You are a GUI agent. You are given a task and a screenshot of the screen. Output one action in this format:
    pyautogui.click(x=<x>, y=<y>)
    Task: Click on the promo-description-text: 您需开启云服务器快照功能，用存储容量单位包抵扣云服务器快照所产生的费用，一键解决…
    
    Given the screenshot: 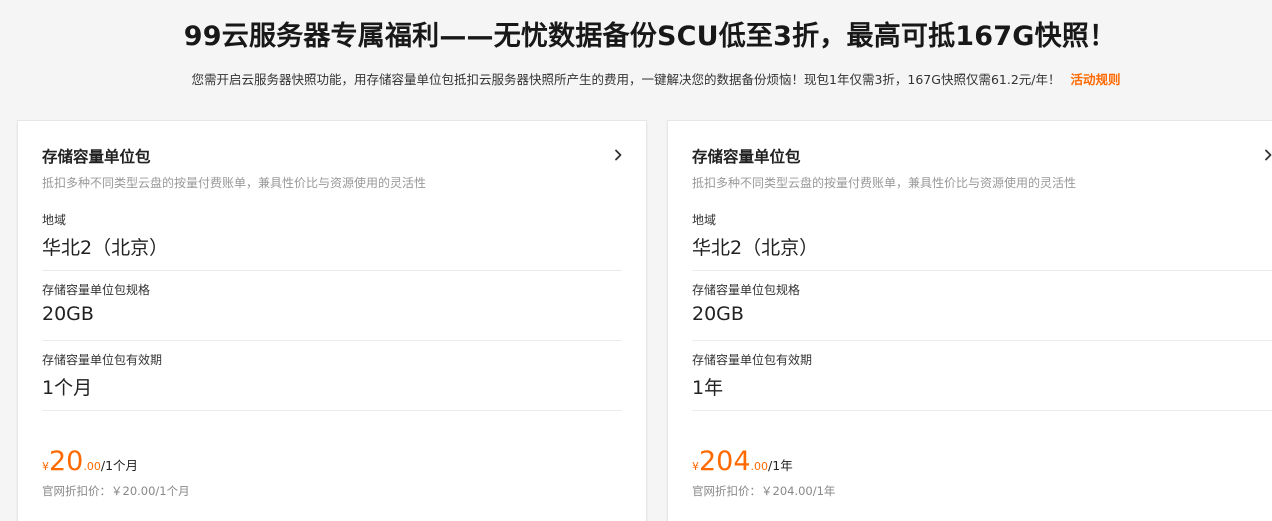 What is the action you would take?
    pyautogui.click(x=626, y=79)
    